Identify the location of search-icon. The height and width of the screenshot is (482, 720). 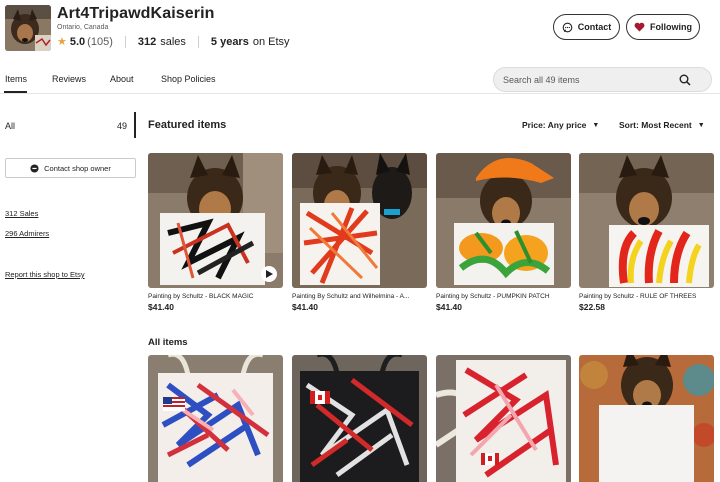
(685, 81).